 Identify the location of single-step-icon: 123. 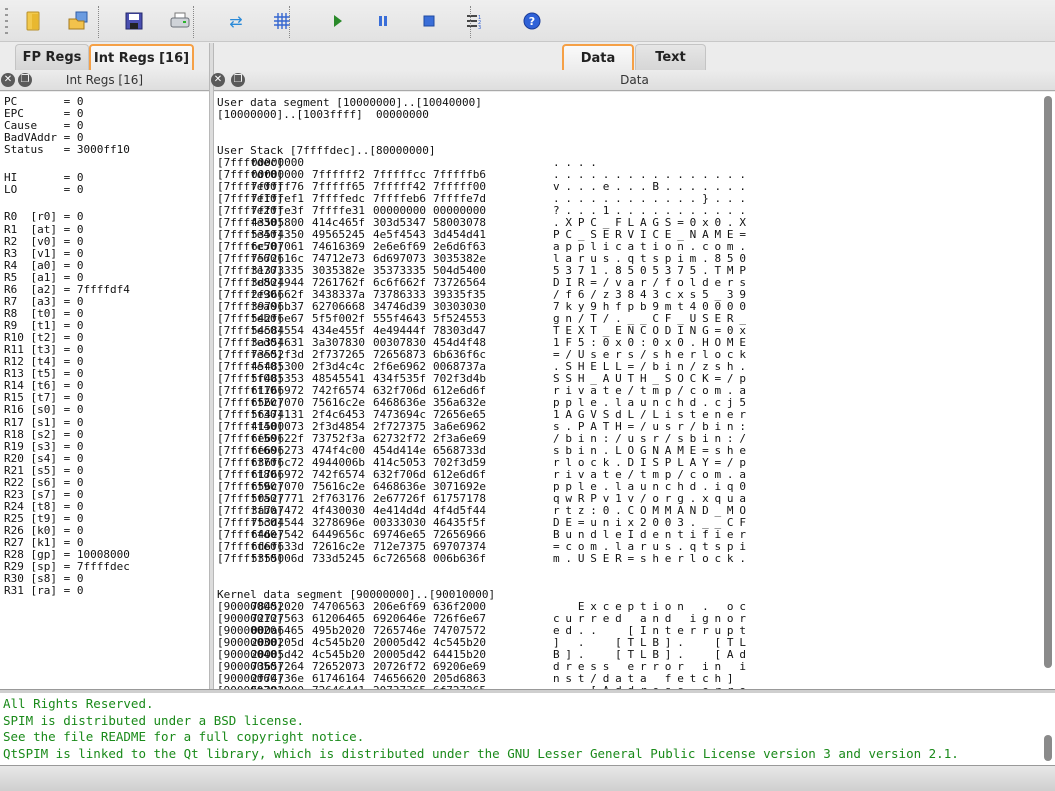
(475, 21).